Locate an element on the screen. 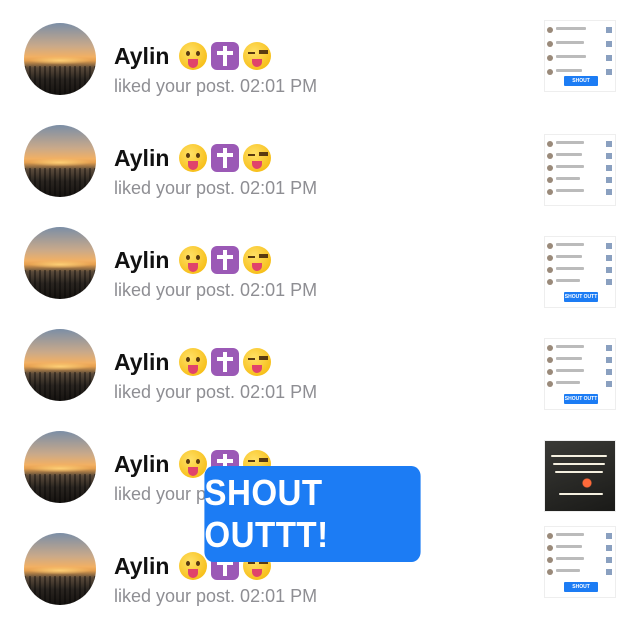  shout-out-sticker: SHOUT OUTTT! is located at coordinates (312, 514).